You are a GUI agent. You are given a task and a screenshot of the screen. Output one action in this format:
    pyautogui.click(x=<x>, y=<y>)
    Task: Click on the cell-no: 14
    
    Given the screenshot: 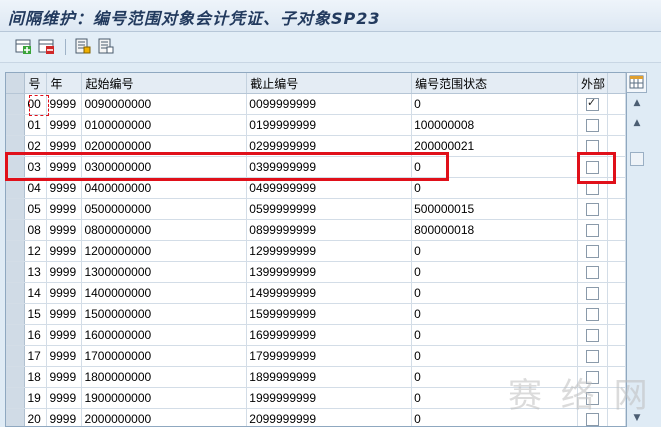 What is the action you would take?
    pyautogui.click(x=36, y=293)
    